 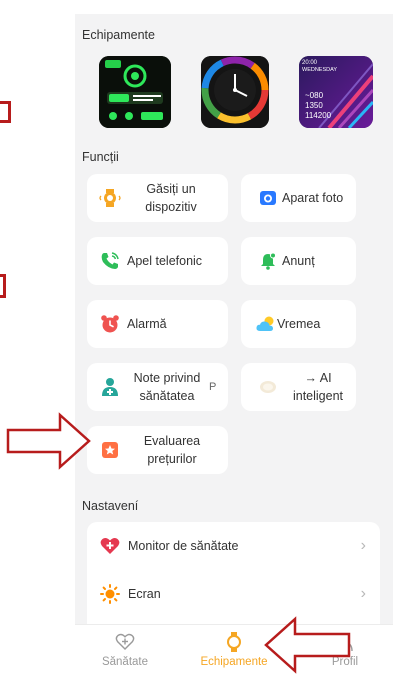 I want to click on function-label: Note privind sănătatea, so click(x=167, y=387).